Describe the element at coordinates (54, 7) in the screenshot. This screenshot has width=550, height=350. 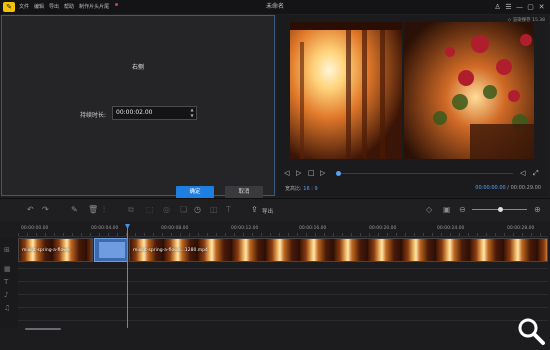
I see `menu-export: 导出` at that location.